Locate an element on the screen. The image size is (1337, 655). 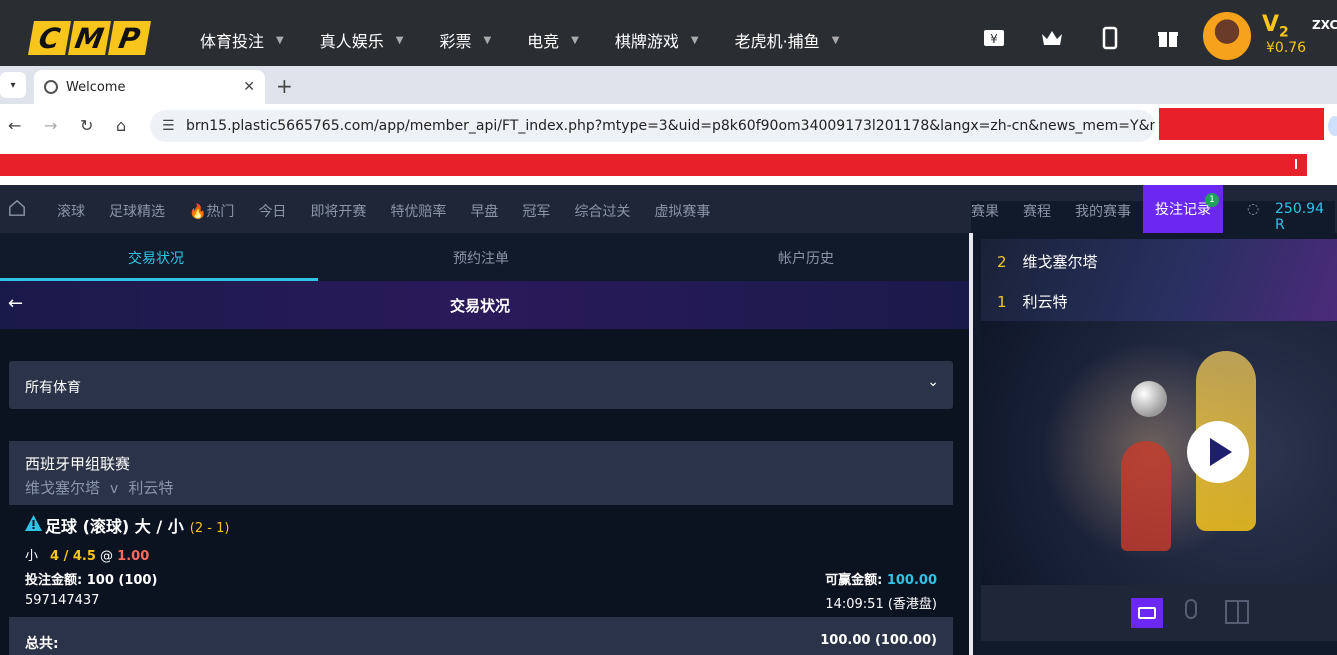
main-nav: 体育投注 ▼ 真人娱乐 ▼ 彩票 ▼ 电竞 ▼ 棋牌游戏 ▼ 老虎机·捕鱼 ▼ is located at coordinates (537, 40).